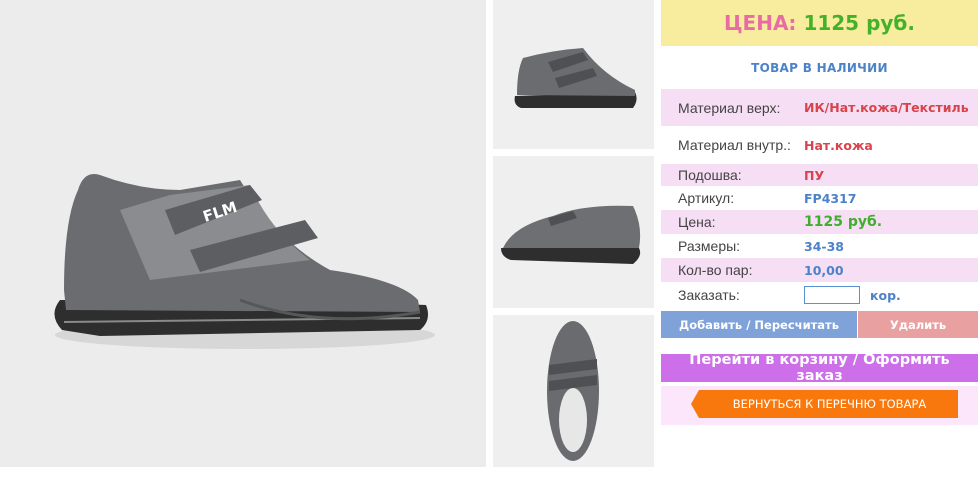 Image resolution: width=978 pixels, height=487 pixels. I want to click on back-link-container: ВЕРНУТЬСЯ К ПЕРЕЧНЮ ТОВАРА, so click(819, 405).